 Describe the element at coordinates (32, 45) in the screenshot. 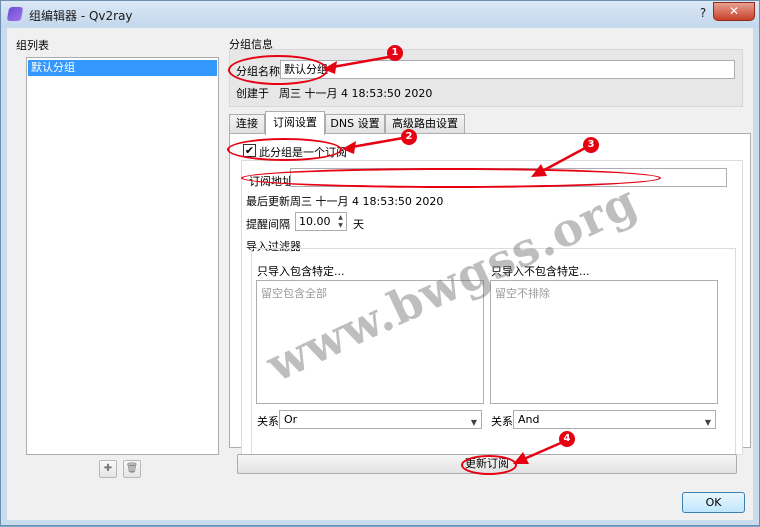

I see `group-list-label: 组列表` at that location.